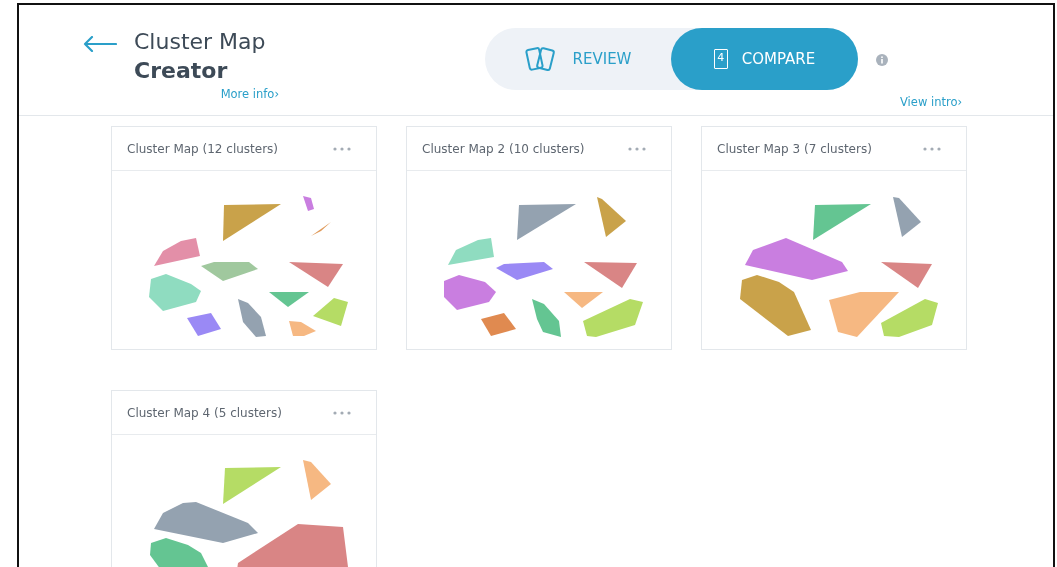 This screenshot has width=1057, height=567. I want to click on view-intro-link: View intro›, so click(931, 102).